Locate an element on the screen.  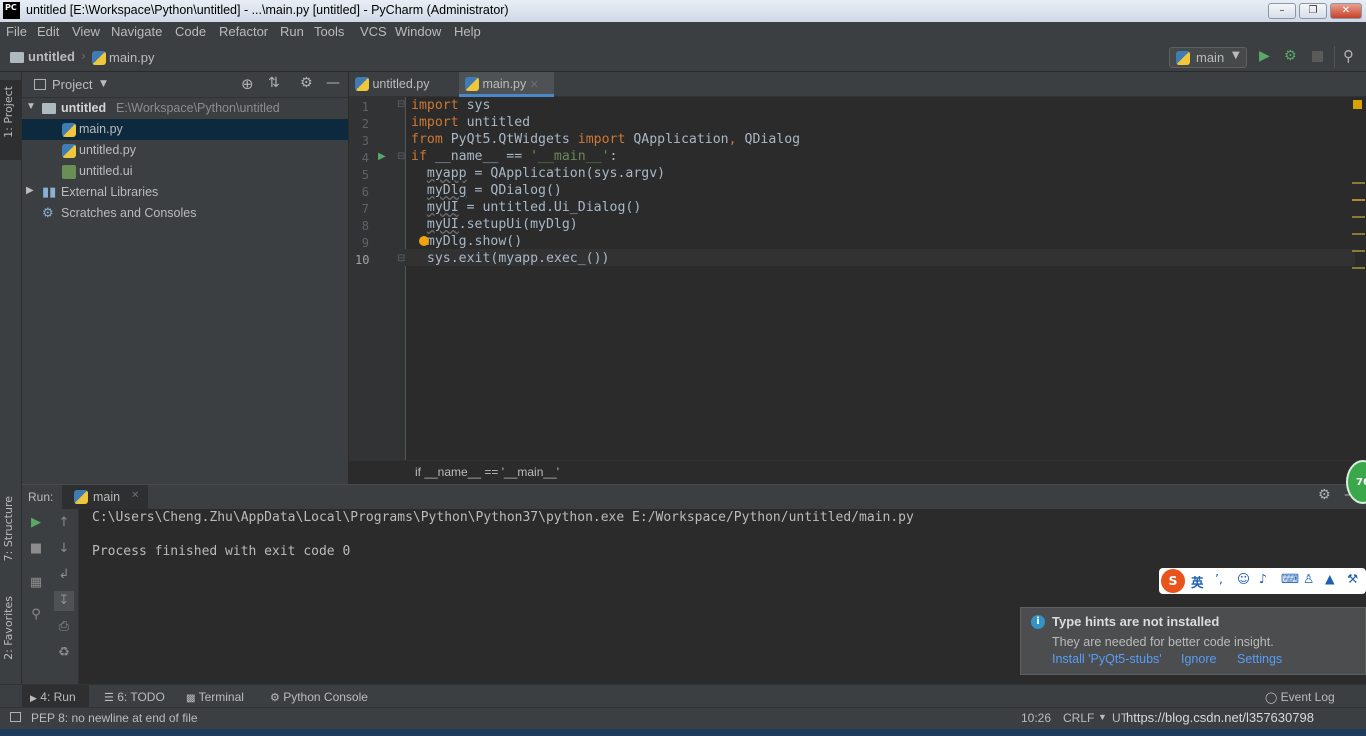
user-icon: ♙ is located at coordinates (1308, 578).